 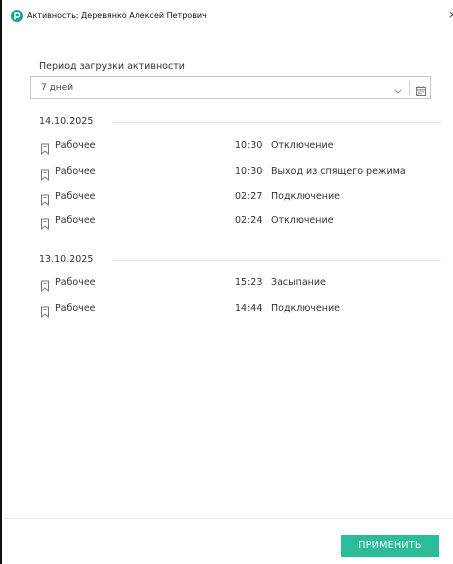 What do you see at coordinates (66, 259) in the screenshot?
I see `date-heading: 13.10.2025` at bounding box center [66, 259].